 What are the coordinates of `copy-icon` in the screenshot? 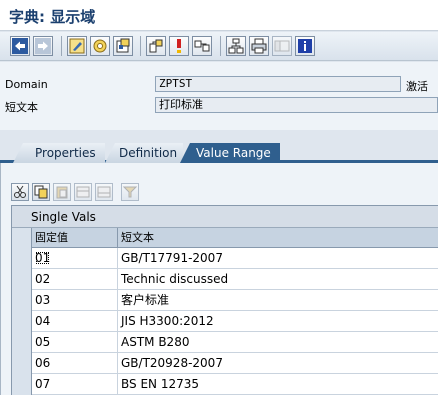 It's located at (41, 192).